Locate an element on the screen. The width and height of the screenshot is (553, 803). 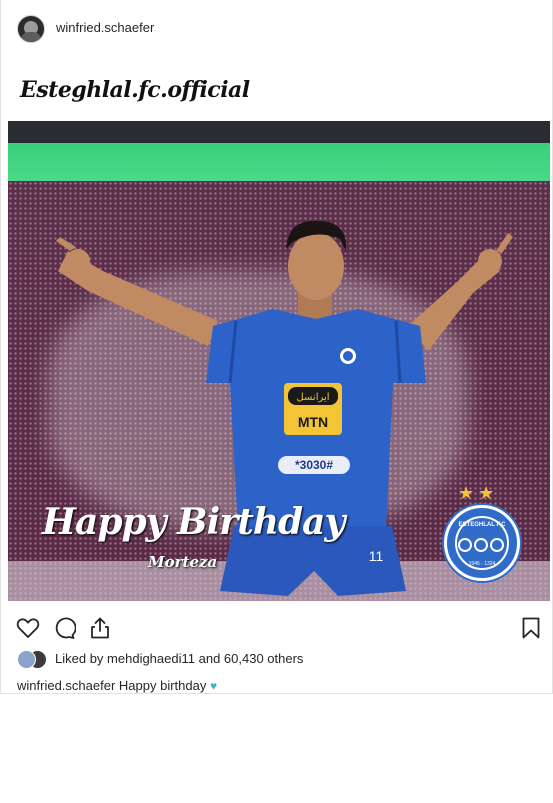
likes-text: Liked by mehdighaedi11 and 60,430 others is located at coordinates (179, 658).